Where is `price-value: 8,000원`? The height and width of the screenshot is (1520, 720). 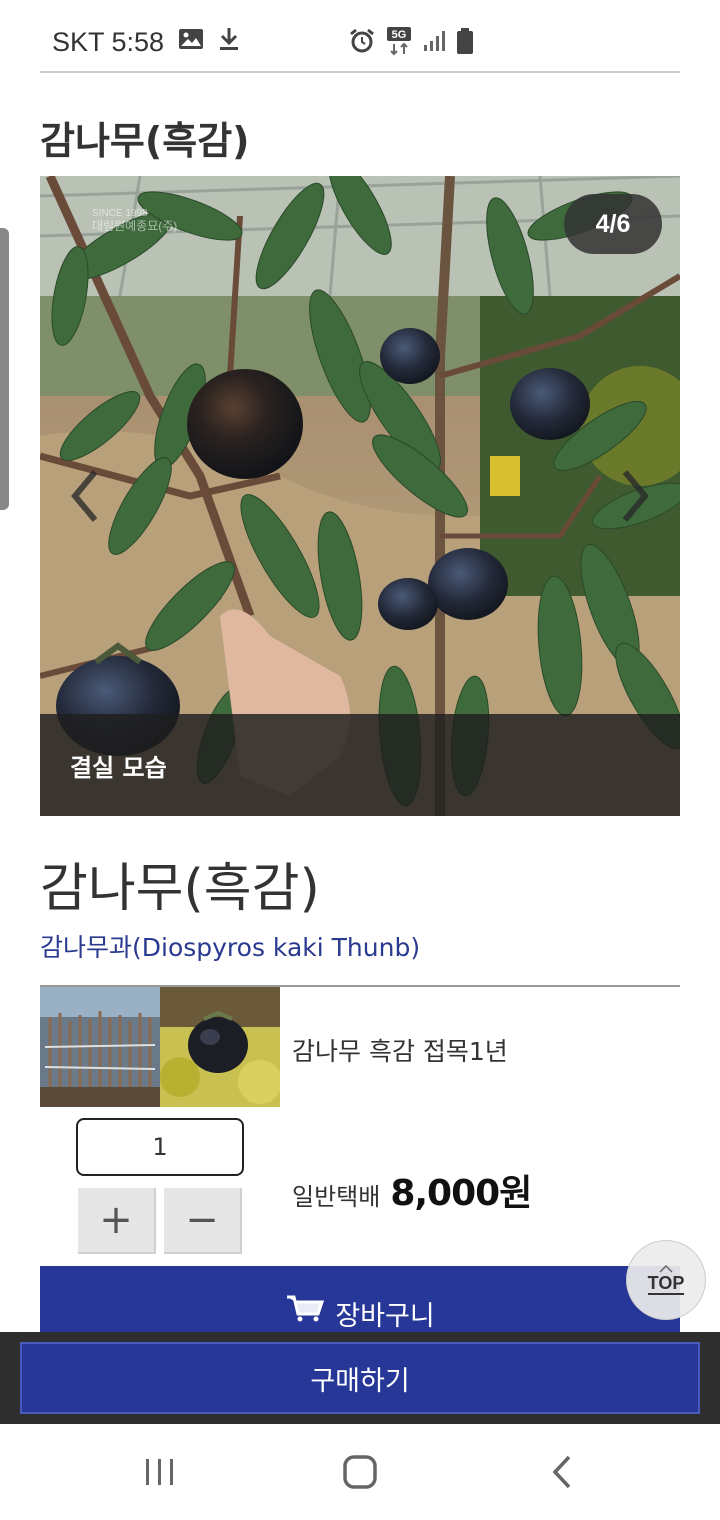
price-value: 8,000원 is located at coordinates (461, 1193).